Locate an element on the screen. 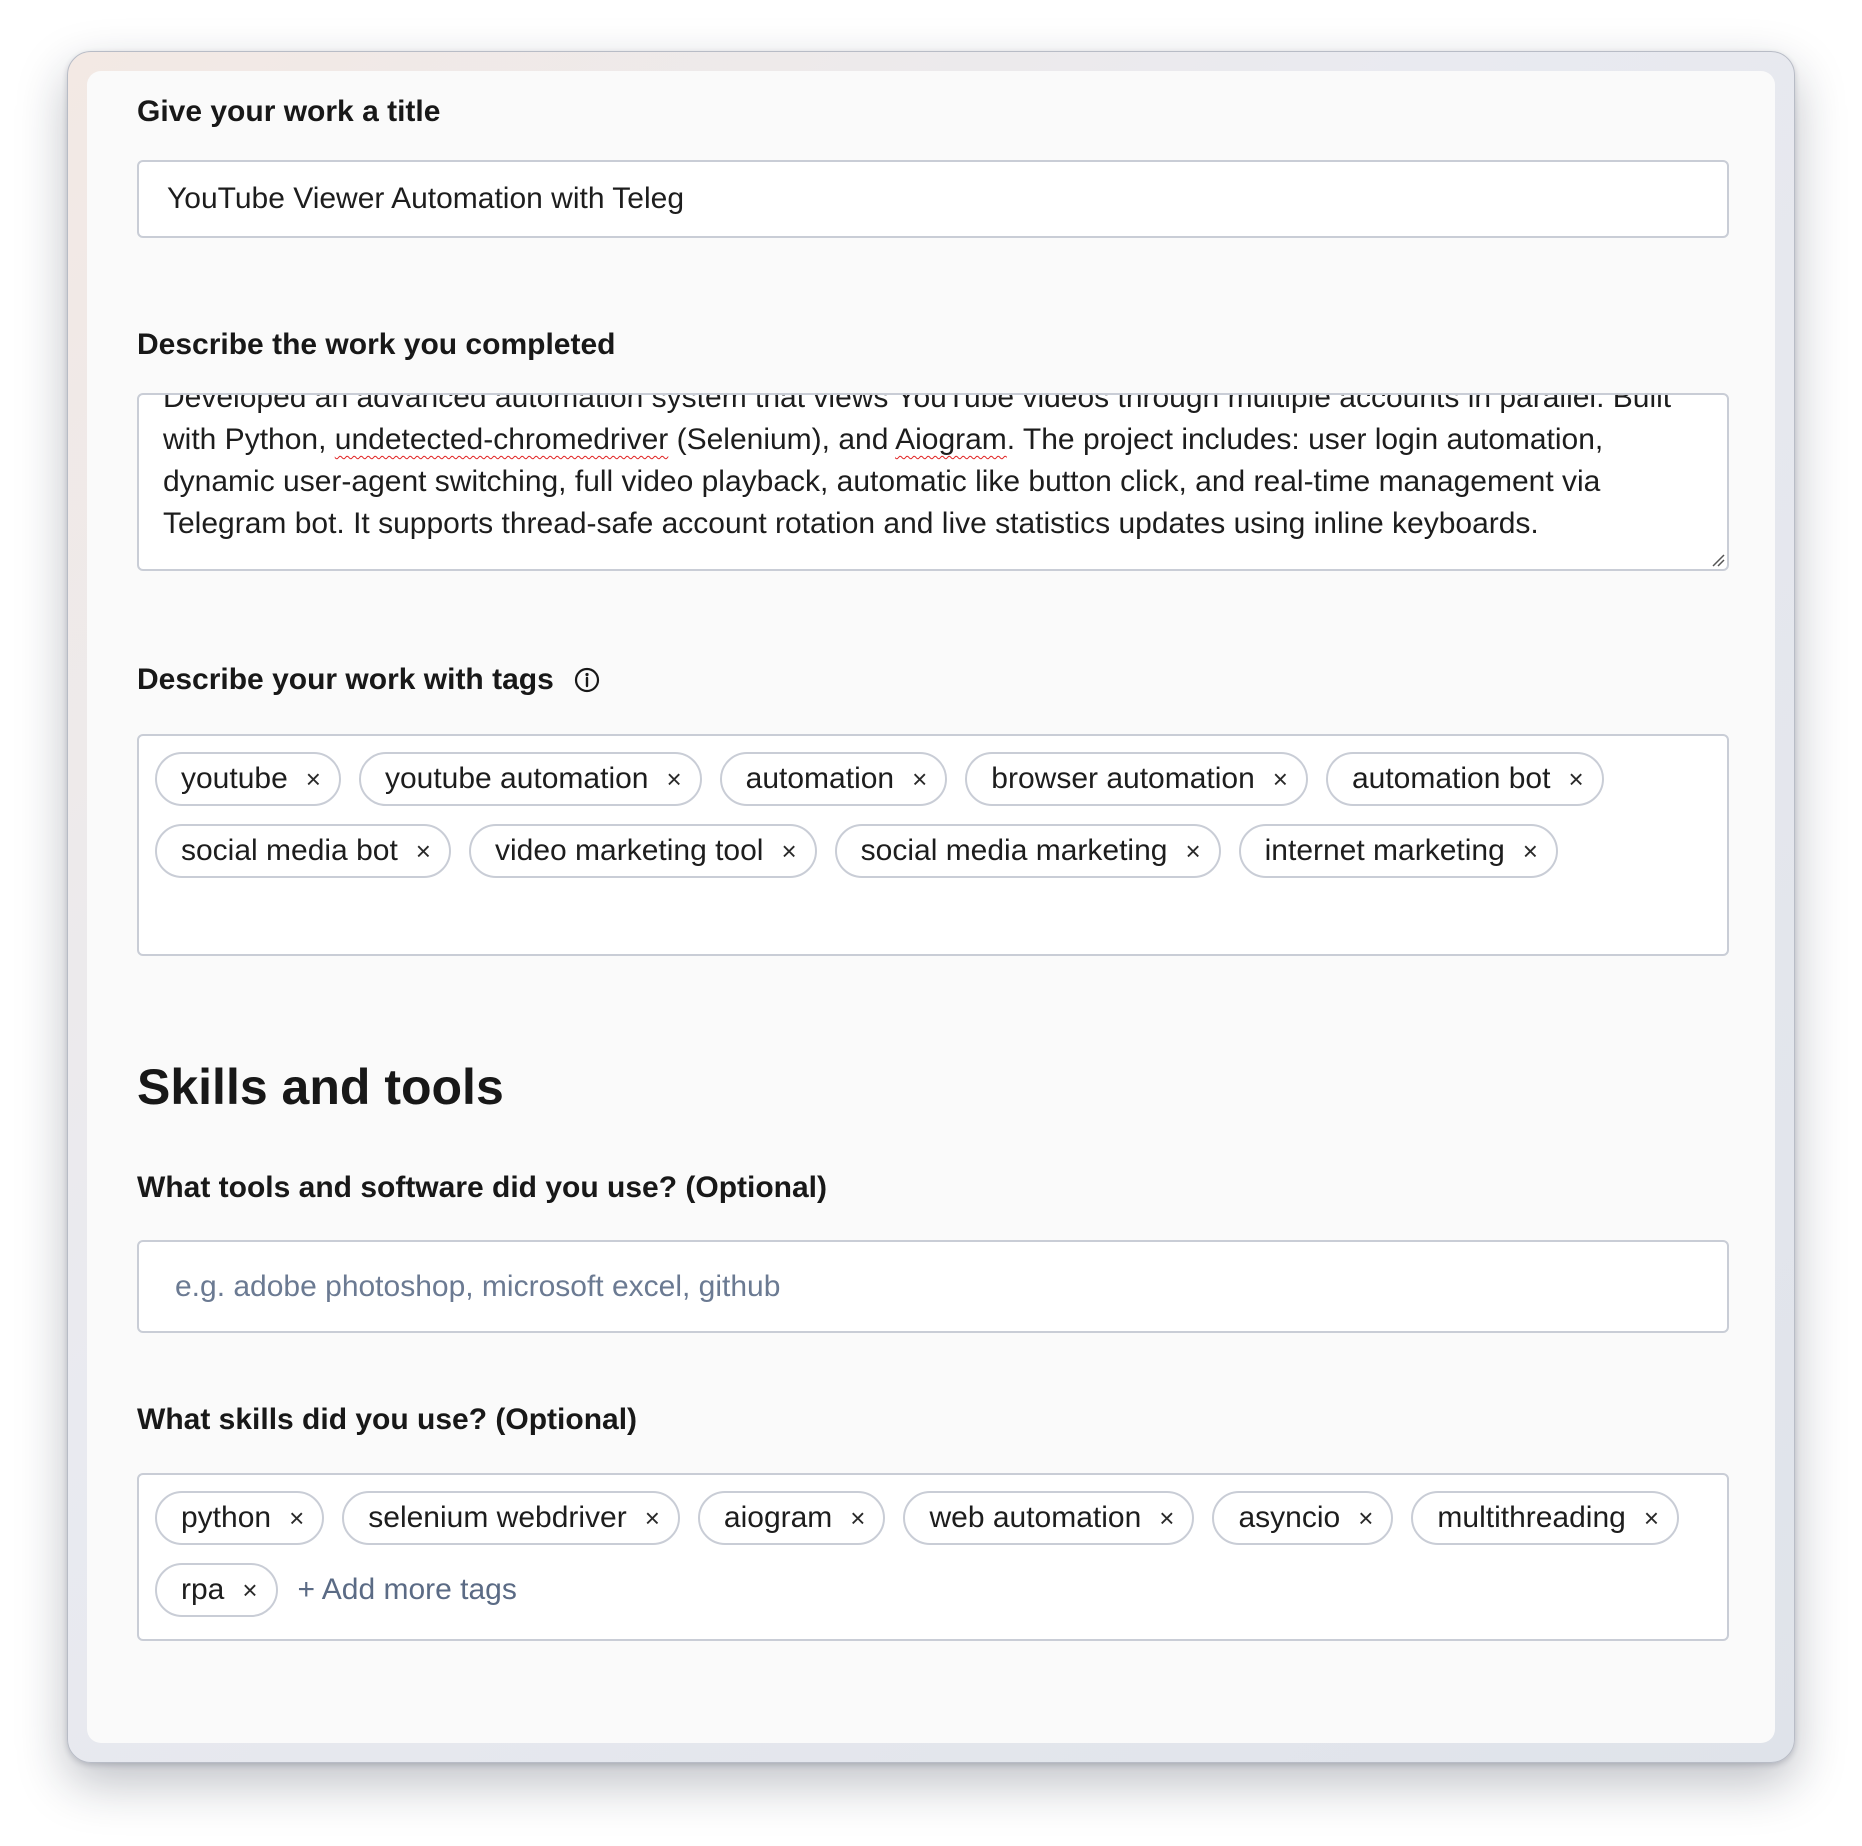  skill-chip: selenium webdriver × is located at coordinates (511, 1518).